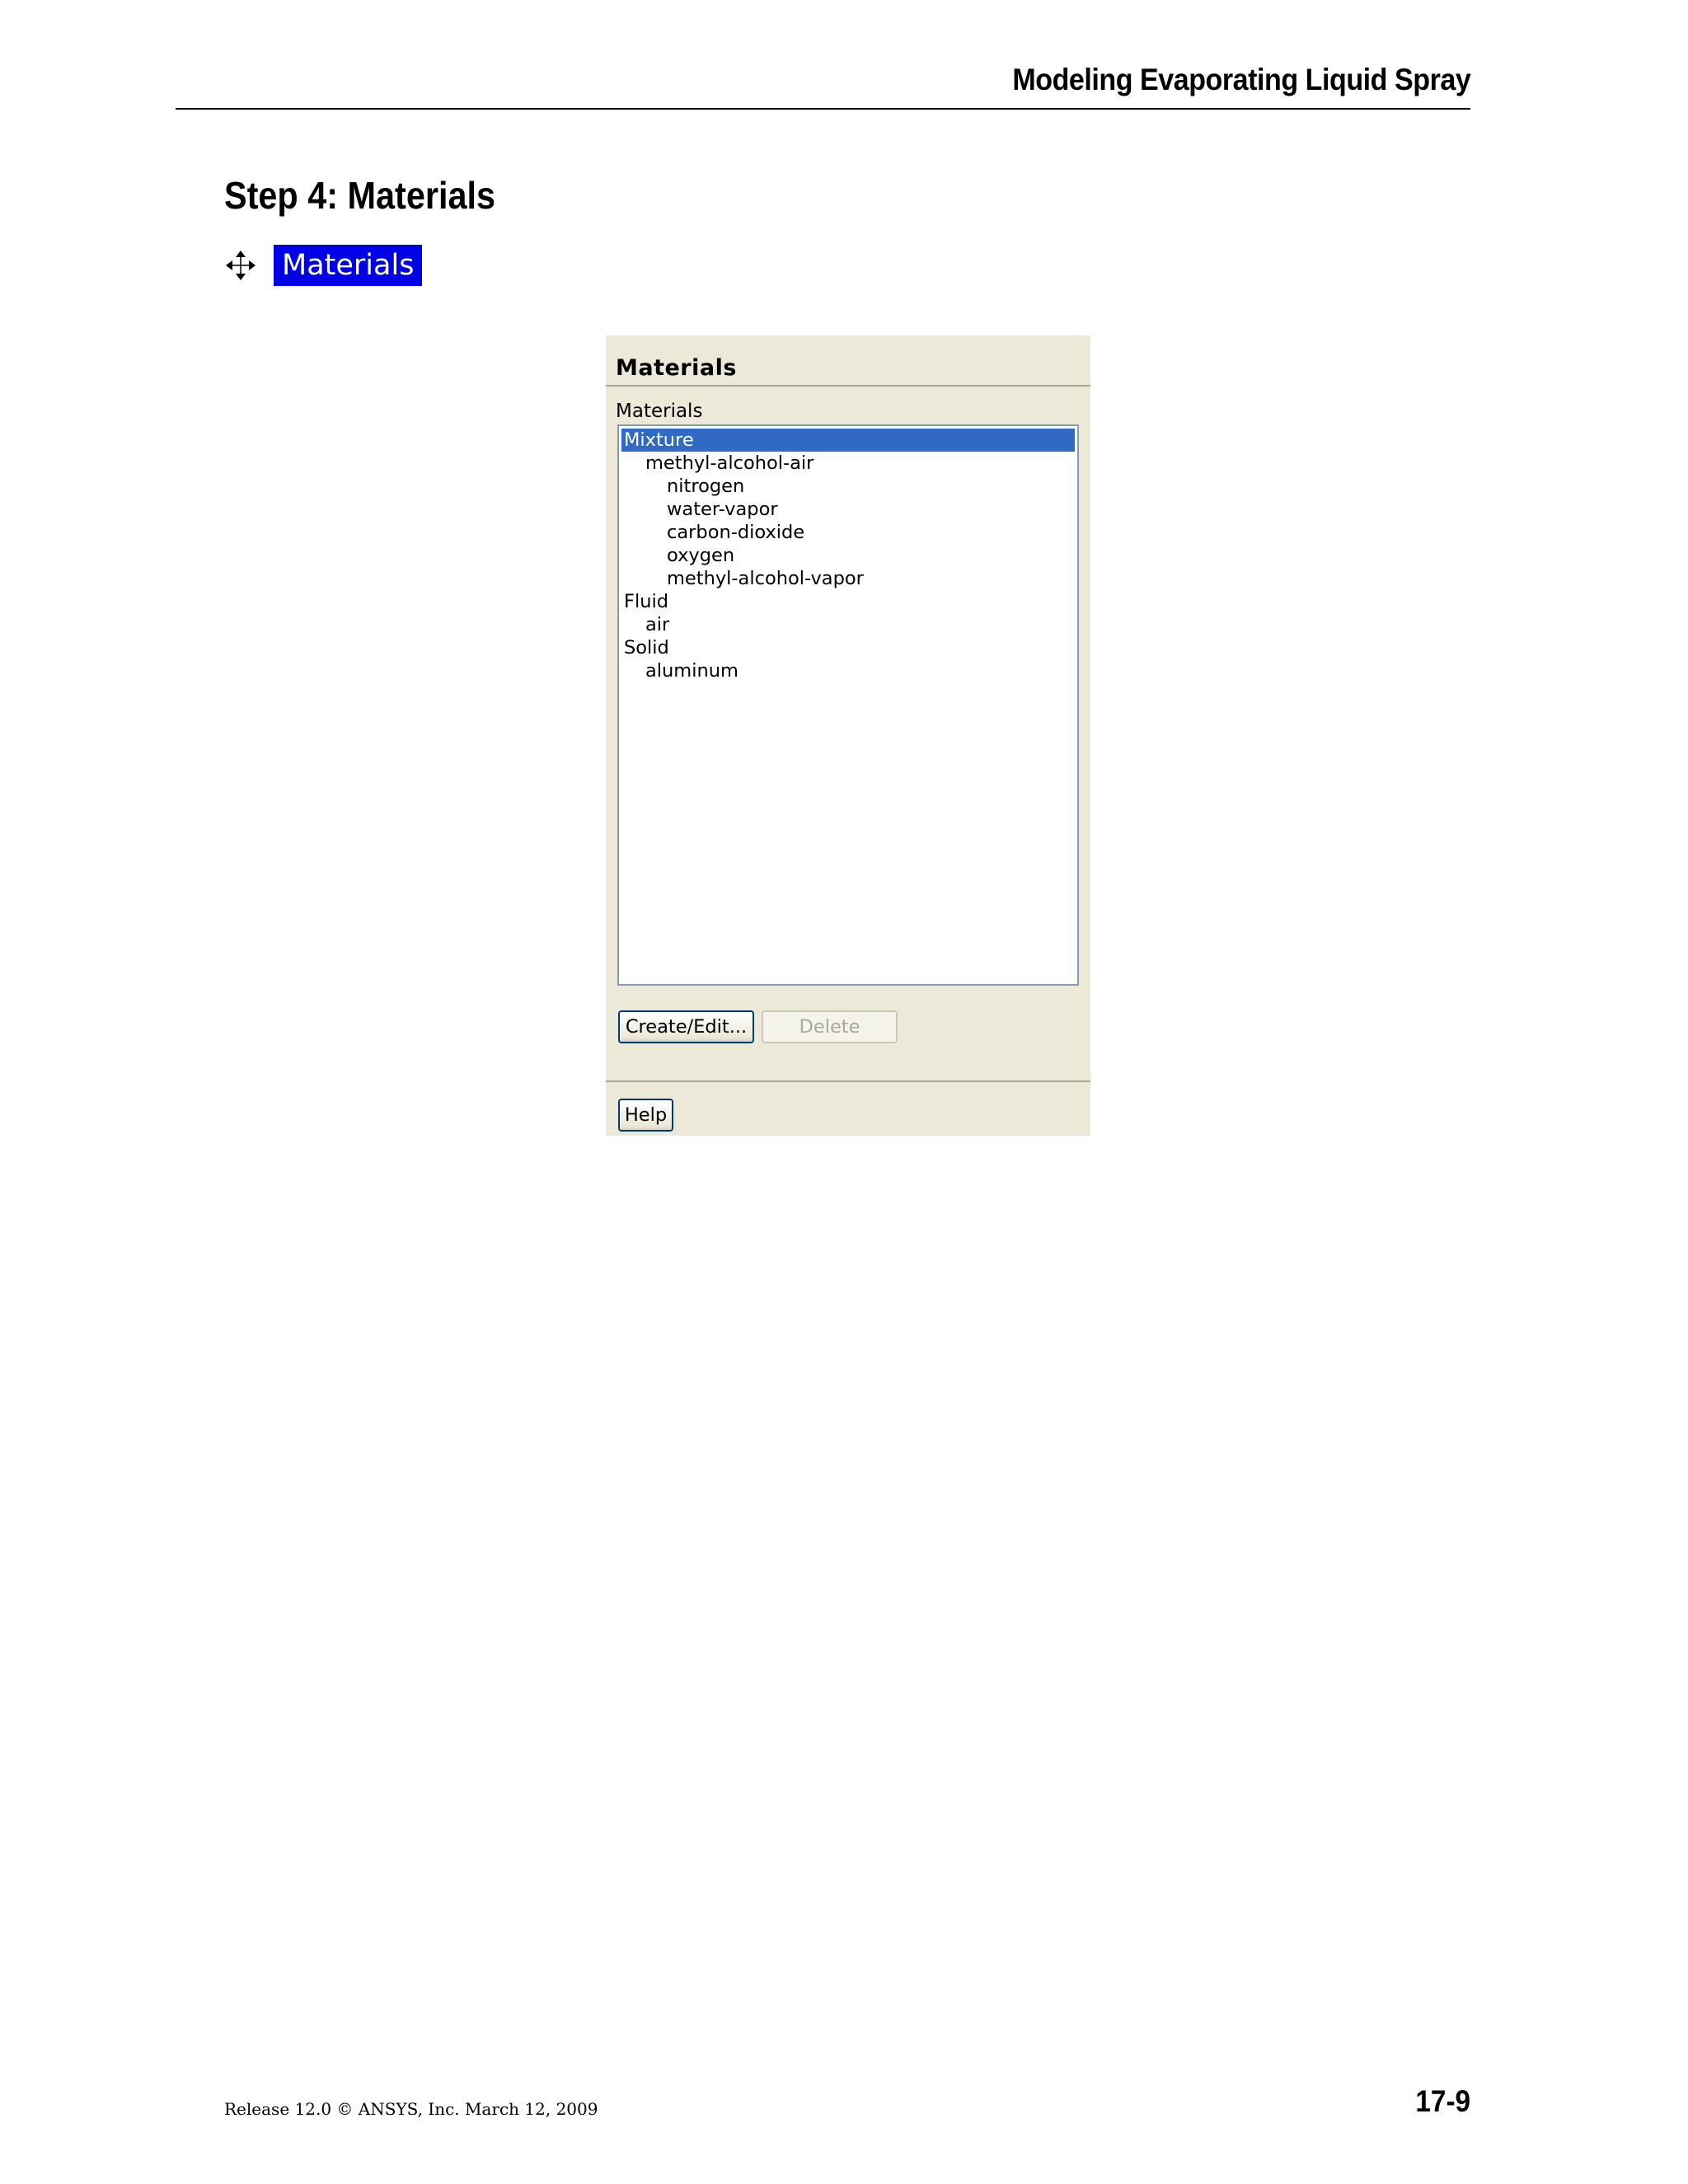 Image resolution: width=1688 pixels, height=2184 pixels. I want to click on materials-list-item: carbon-dioxide, so click(848, 532).